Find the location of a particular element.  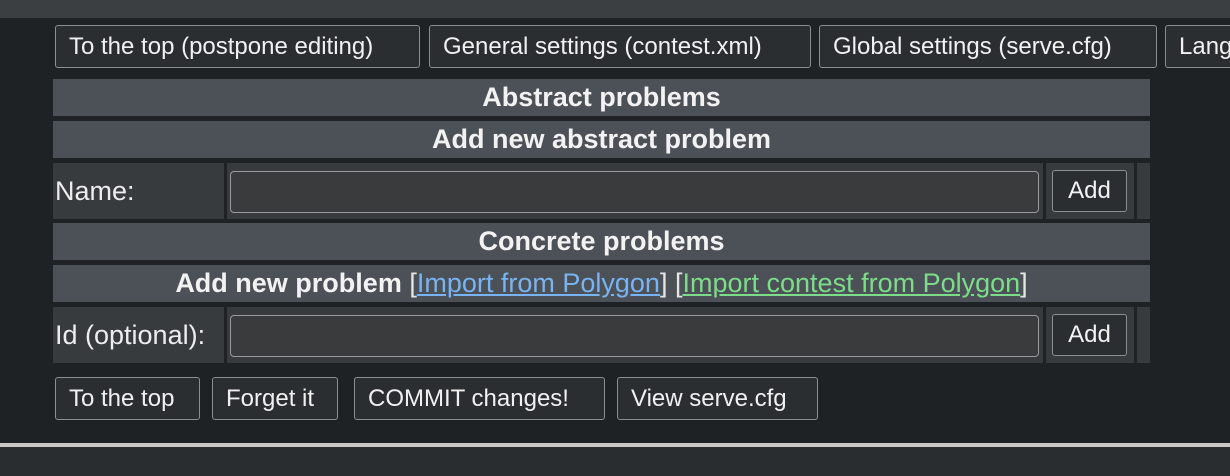

add-problem-cell: Add is located at coordinates (1090, 335).